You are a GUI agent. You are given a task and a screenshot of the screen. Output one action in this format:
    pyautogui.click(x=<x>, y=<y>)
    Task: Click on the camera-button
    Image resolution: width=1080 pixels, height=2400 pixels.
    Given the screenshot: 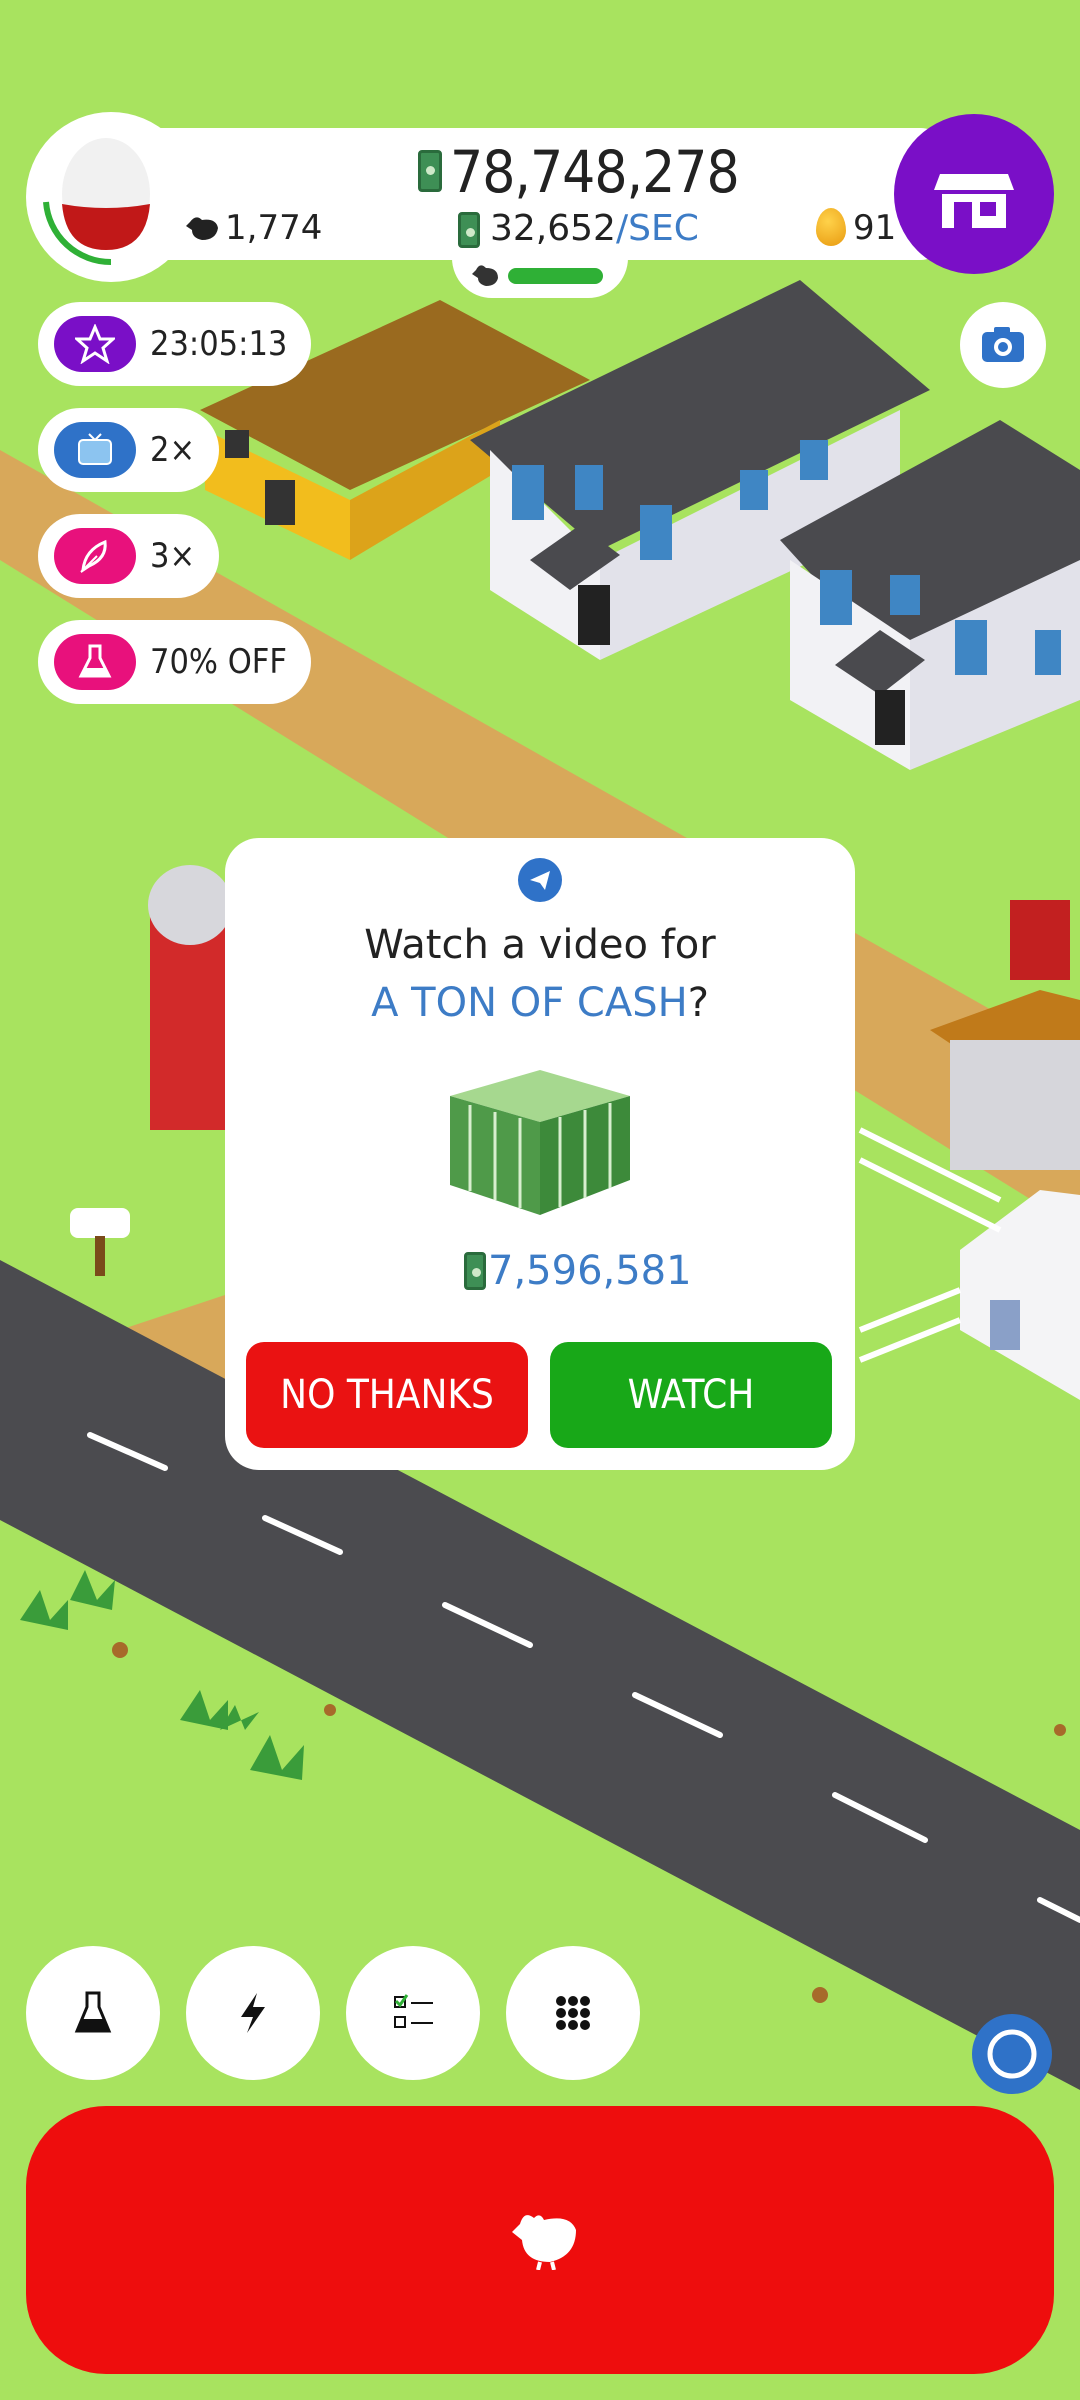 What is the action you would take?
    pyautogui.click(x=1003, y=345)
    